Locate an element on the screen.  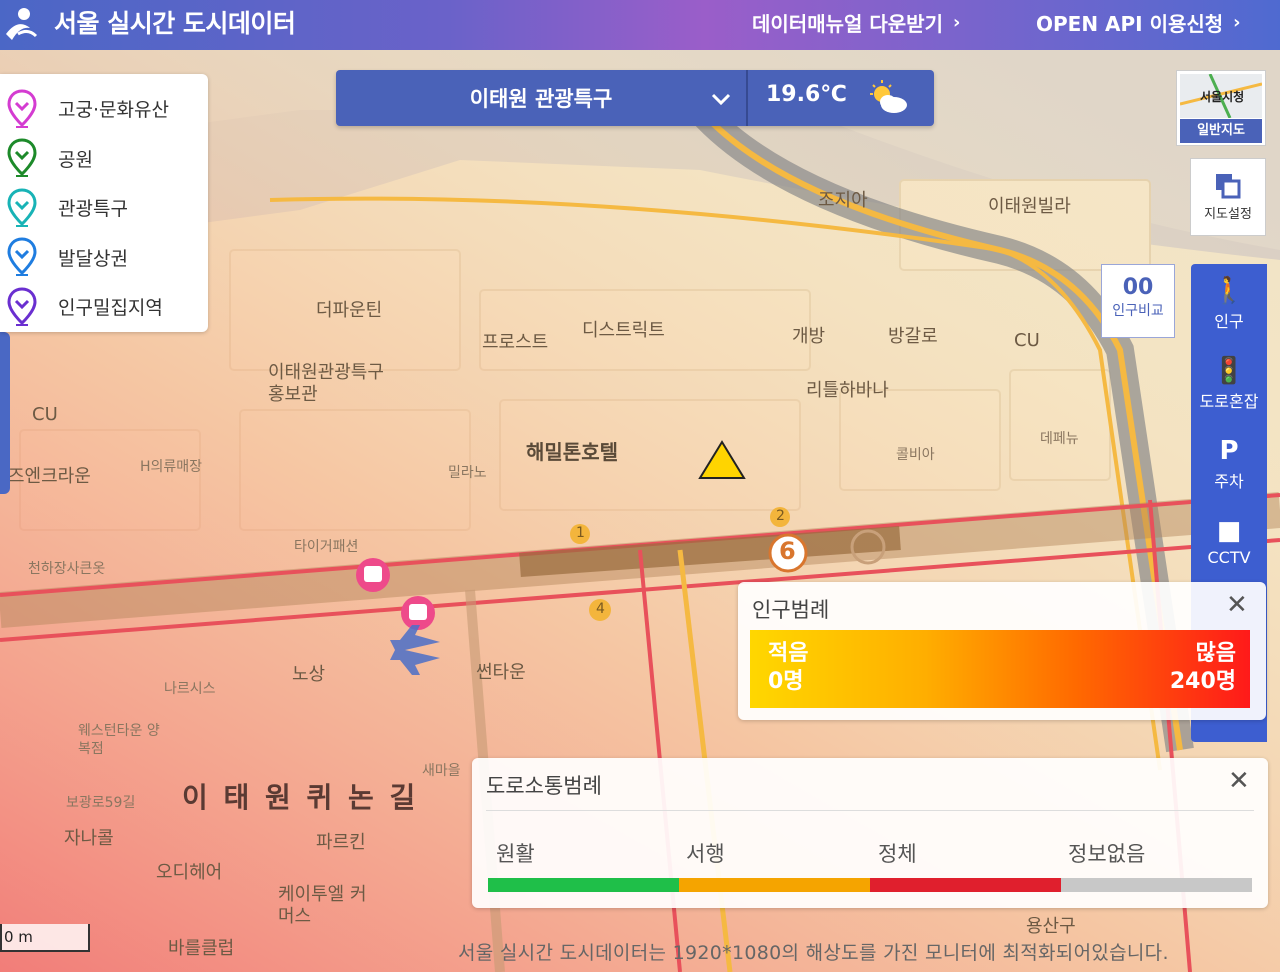
population-button: 🚶 인구 is located at coordinates (1229, 304).